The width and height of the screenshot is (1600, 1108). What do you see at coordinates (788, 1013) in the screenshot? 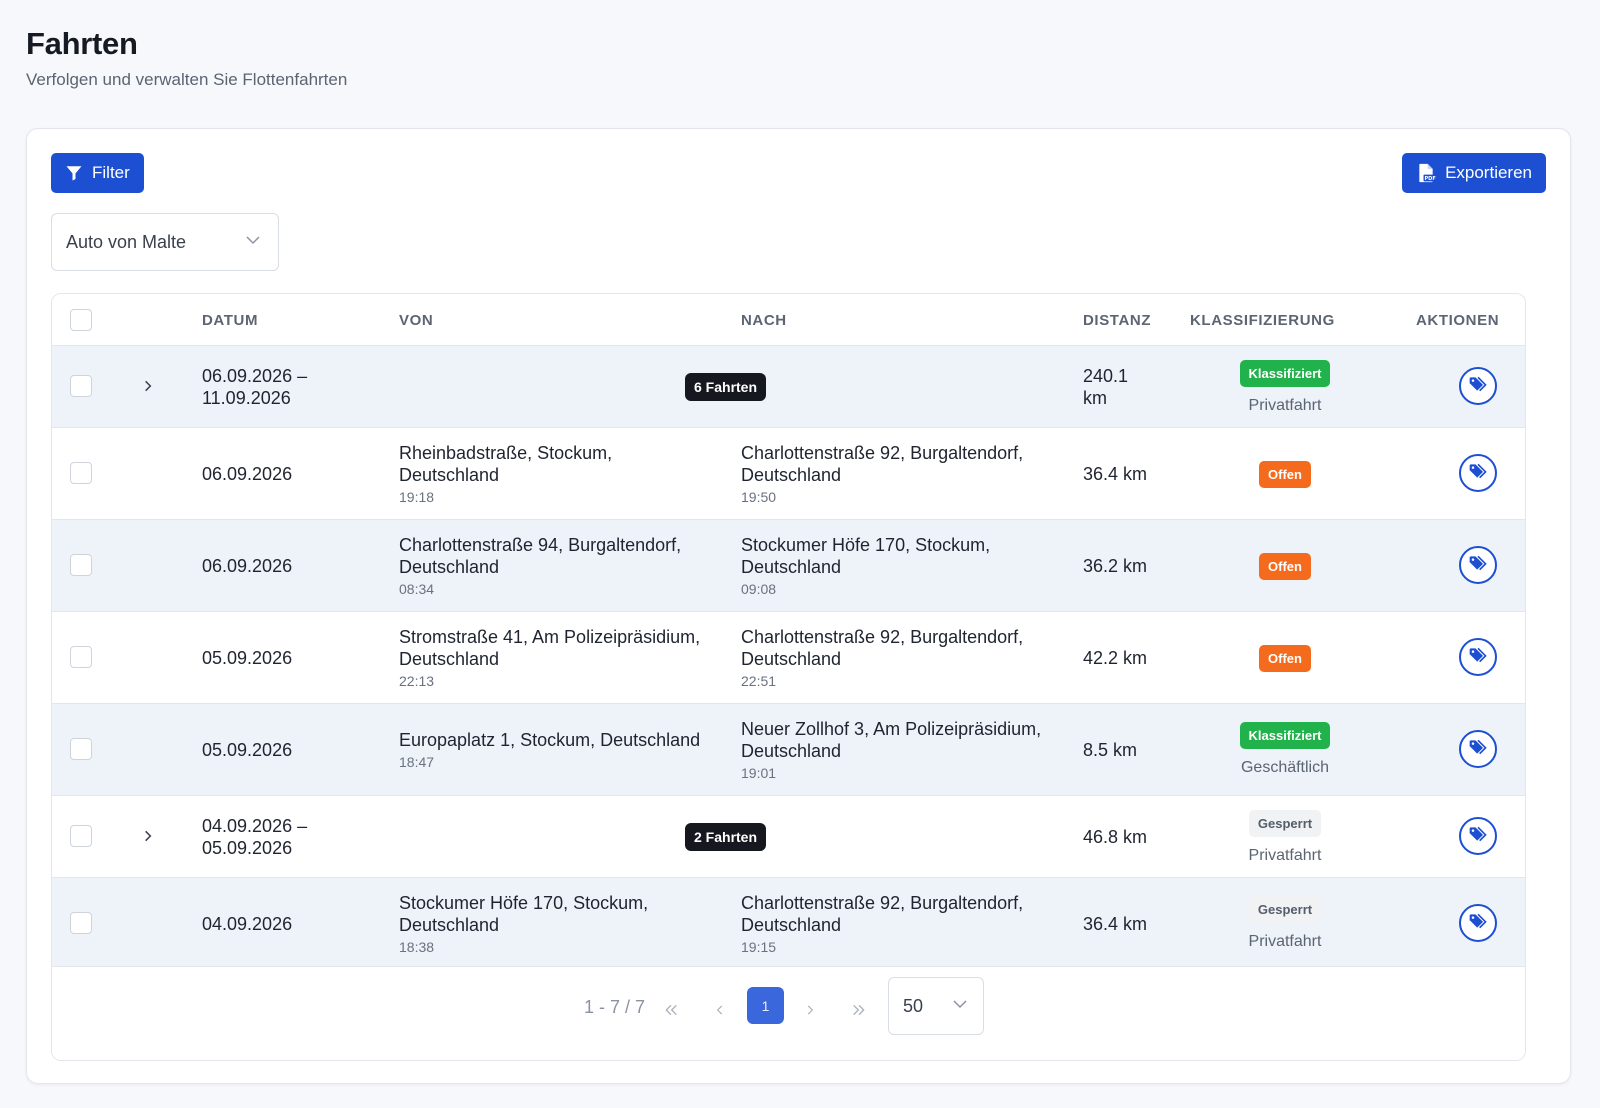
I see `pagination: 1 - 7 / 7 1 50` at bounding box center [788, 1013].